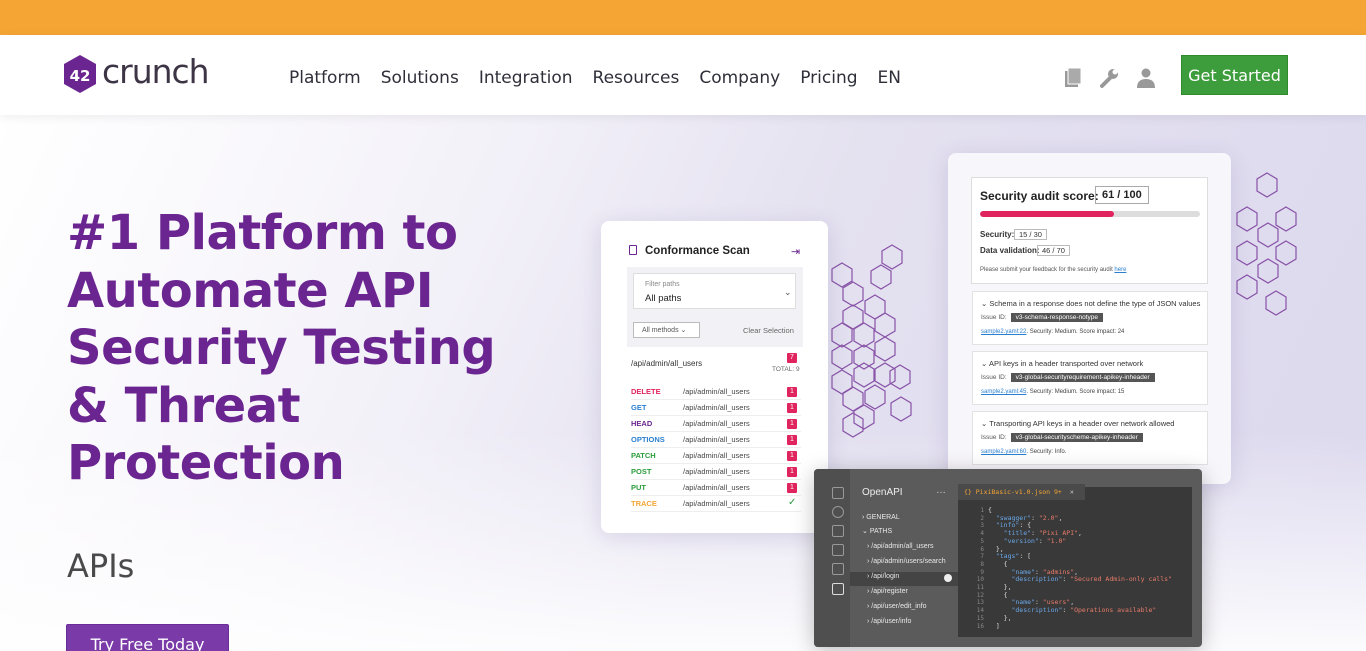 The width and height of the screenshot is (1366, 651). I want to click on nav-pricing: Pricing, so click(828, 78).